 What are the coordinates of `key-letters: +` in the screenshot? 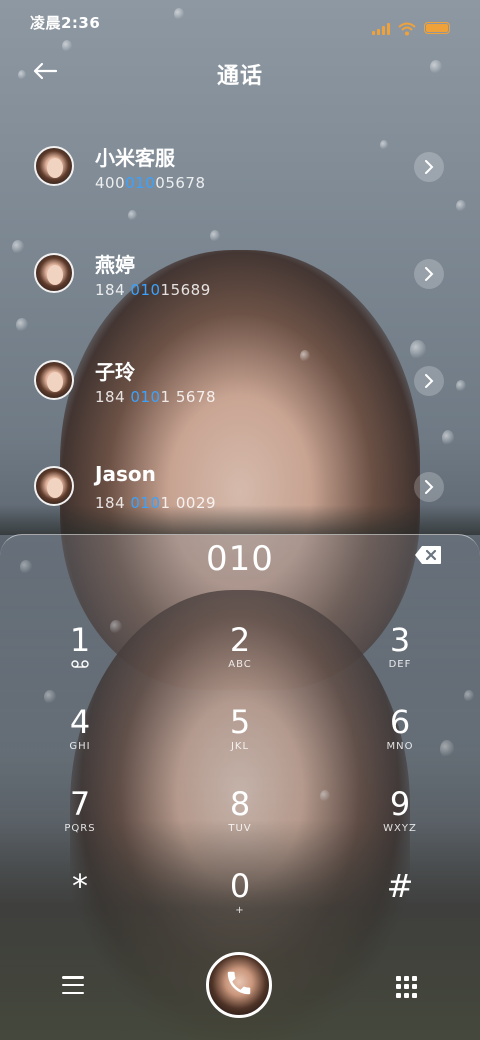 It's located at (240, 910).